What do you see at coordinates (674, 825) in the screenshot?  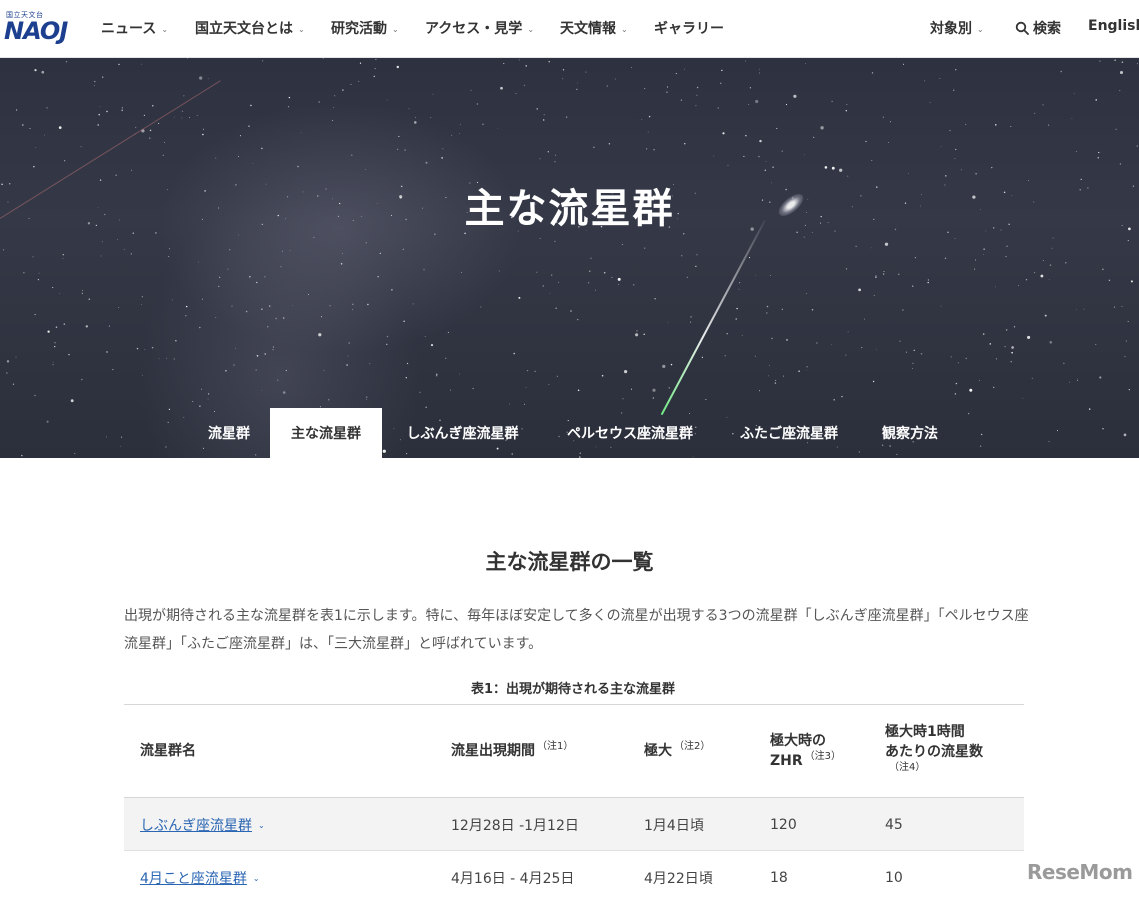 I see `peak-cell: 1月4日頃` at bounding box center [674, 825].